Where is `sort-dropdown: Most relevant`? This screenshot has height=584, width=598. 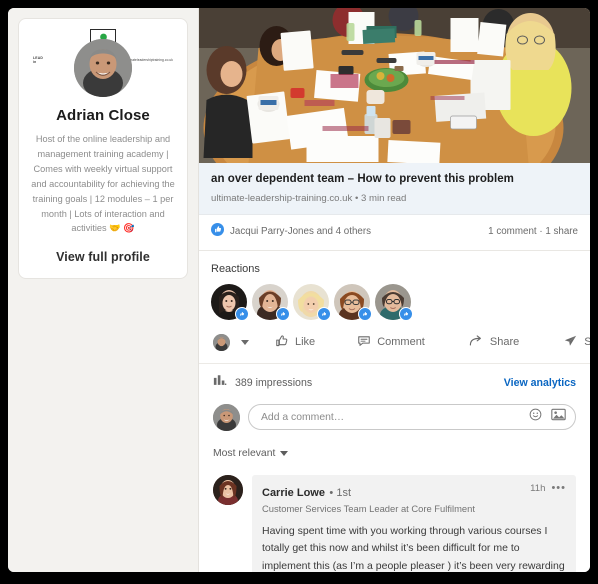 sort-dropdown: Most relevant is located at coordinates (251, 453).